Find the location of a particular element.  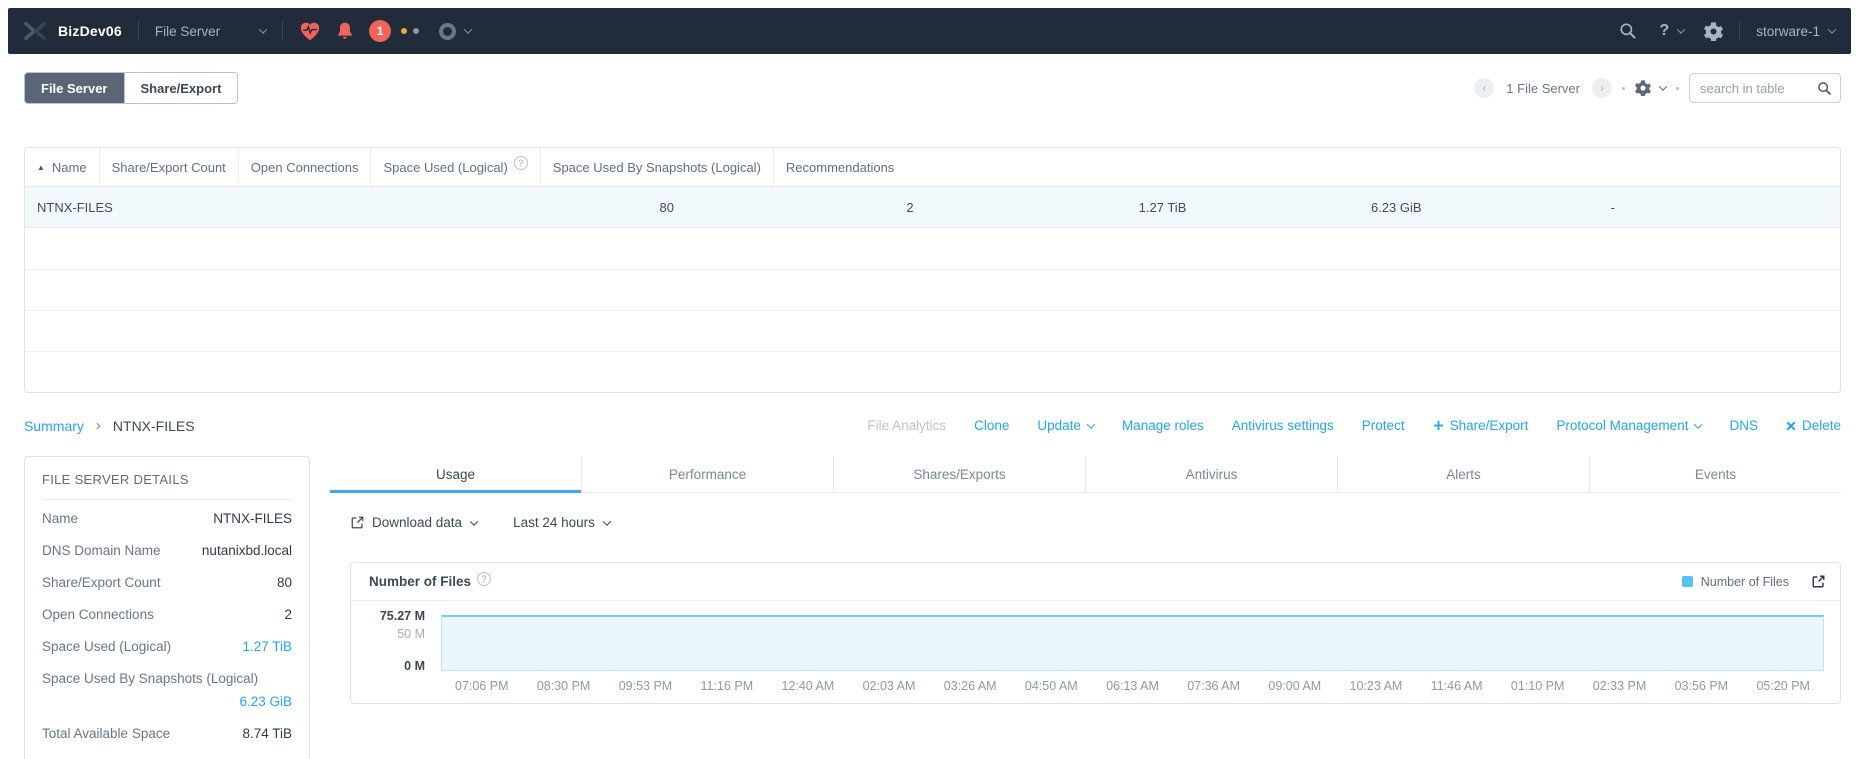

action-link: Clone is located at coordinates (991, 425).